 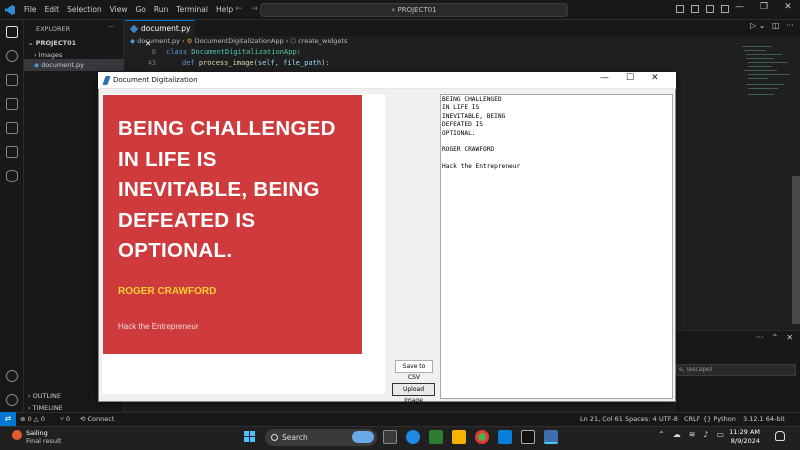 I want to click on app-minimize-icon: —, so click(x=604, y=78).